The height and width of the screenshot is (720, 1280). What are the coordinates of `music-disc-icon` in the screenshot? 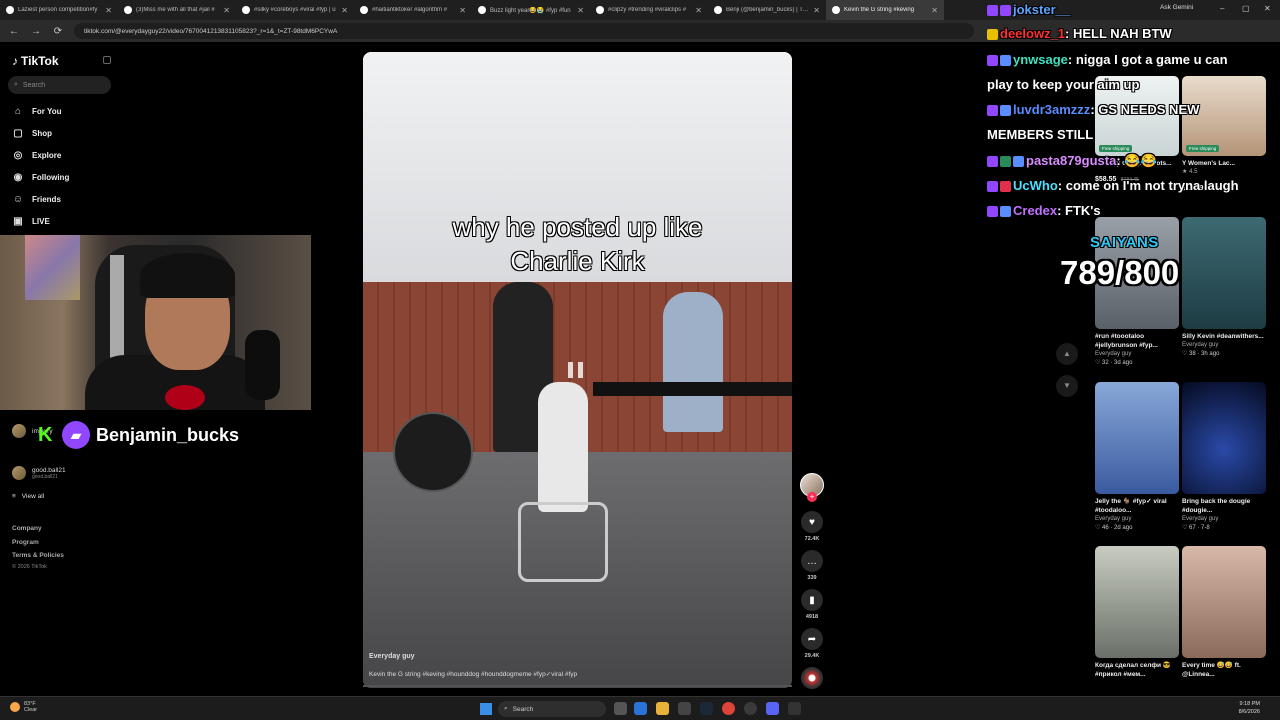 It's located at (812, 678).